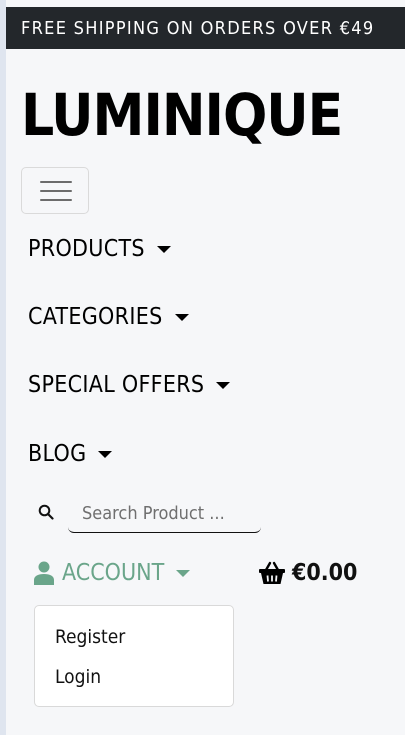 Image resolution: width=405 pixels, height=735 pixels. I want to click on nav-item-special-offers: SPECIAL OFFERS, so click(129, 385).